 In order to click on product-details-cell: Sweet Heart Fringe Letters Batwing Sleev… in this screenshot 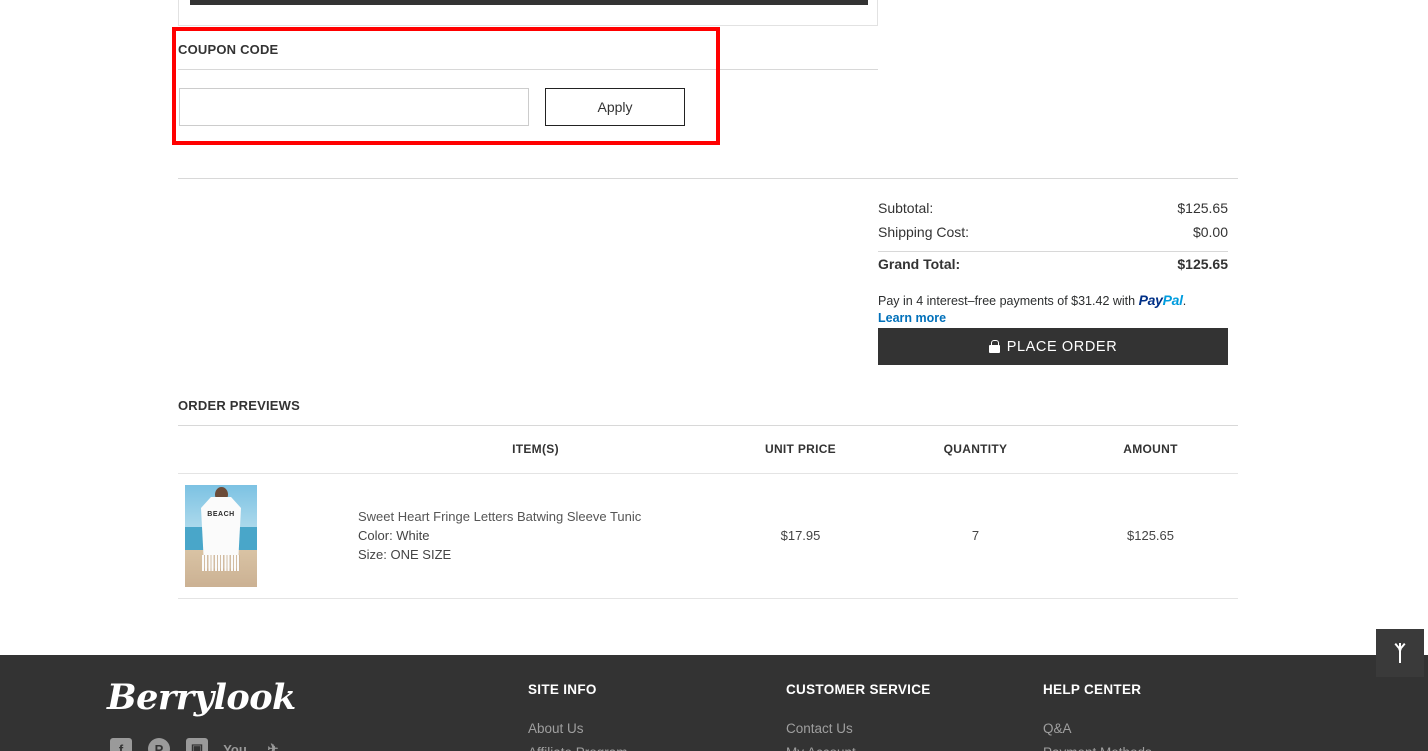, I will do `click(535, 536)`.